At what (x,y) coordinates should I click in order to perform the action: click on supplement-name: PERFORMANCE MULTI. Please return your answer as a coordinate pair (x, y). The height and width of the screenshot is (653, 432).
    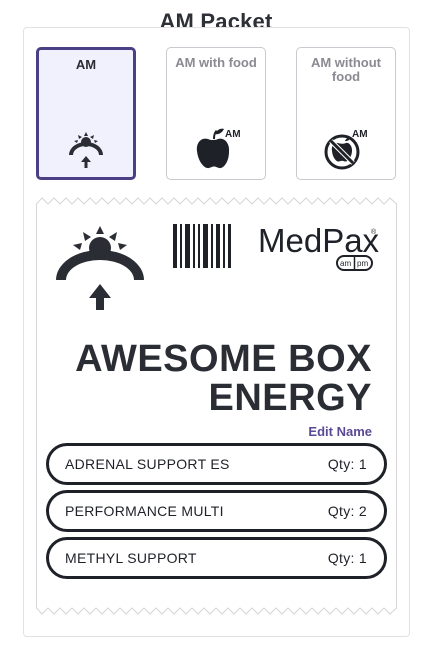
    Looking at the image, I should click on (144, 511).